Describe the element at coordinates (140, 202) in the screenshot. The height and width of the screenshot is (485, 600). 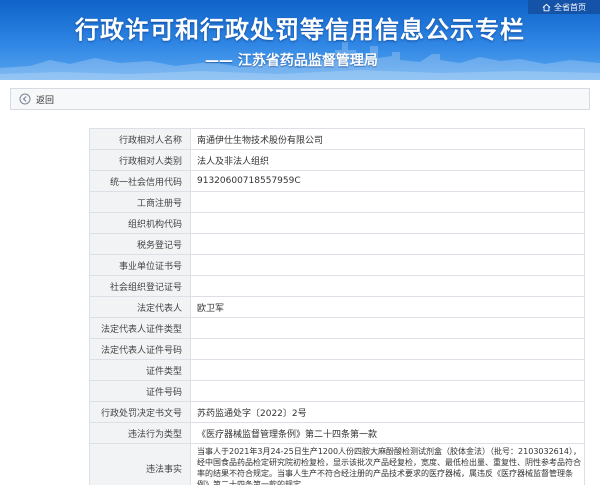
I see `field-label: 工商注册号` at that location.